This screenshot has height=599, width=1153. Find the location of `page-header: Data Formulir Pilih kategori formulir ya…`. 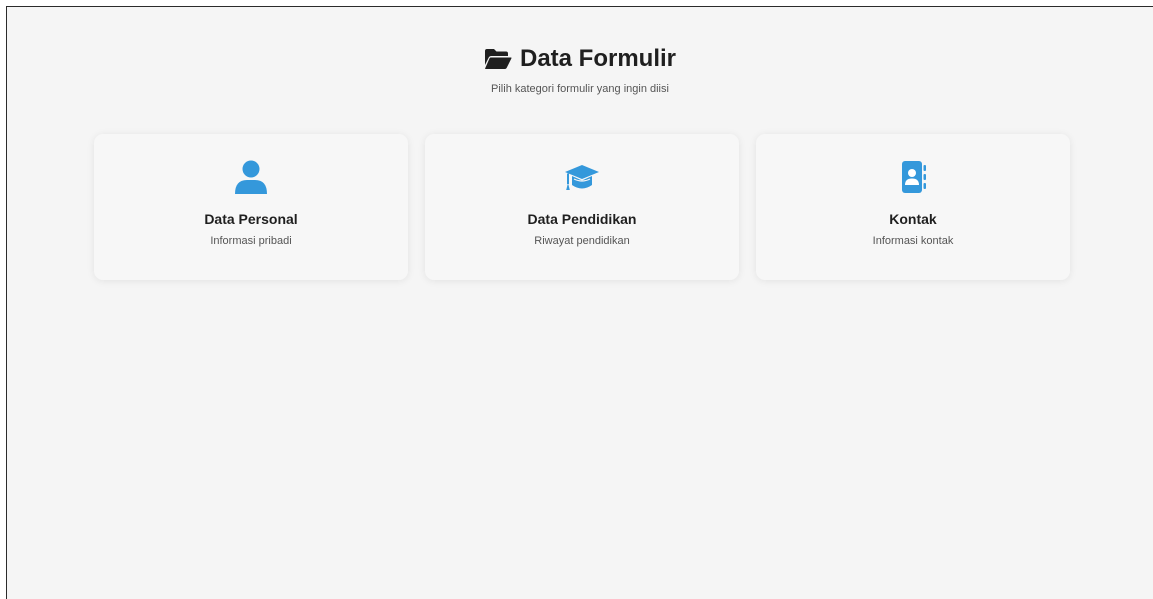

page-header: Data Formulir Pilih kategori formulir ya… is located at coordinates (580, 70).